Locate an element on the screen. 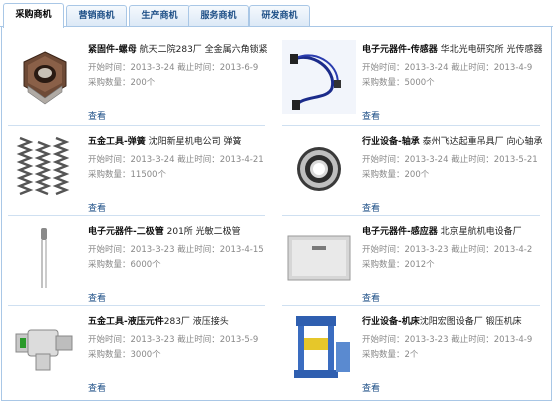 The width and height of the screenshot is (553, 402). item-dates: 开始时间：2013-3-23 截止时间：2013-4-9 is located at coordinates (447, 340).